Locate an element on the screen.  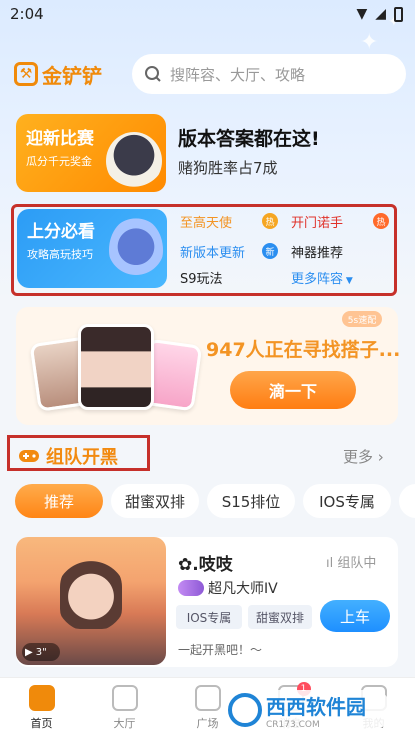
more-link: 更多 › is located at coordinates (363, 456).